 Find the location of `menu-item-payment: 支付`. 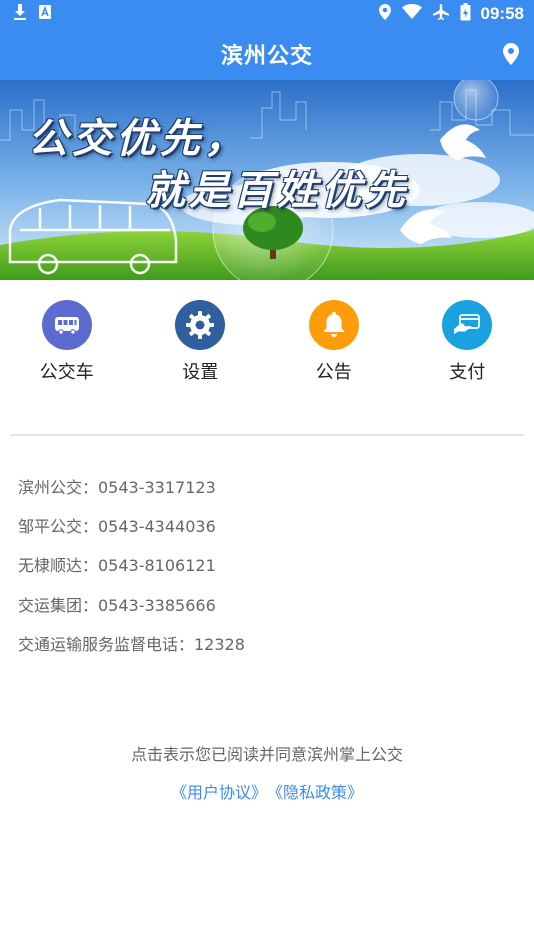

menu-item-payment: 支付 is located at coordinates (467, 345).